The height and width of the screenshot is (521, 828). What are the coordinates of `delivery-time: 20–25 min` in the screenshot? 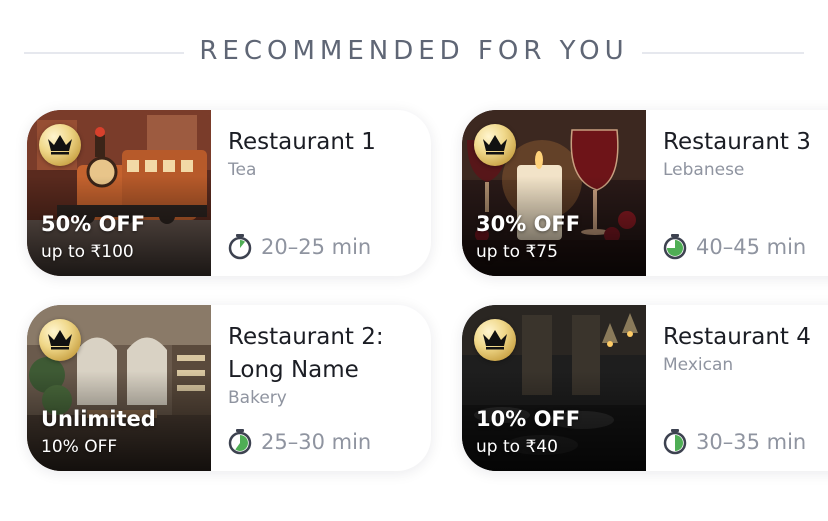 It's located at (299, 247).